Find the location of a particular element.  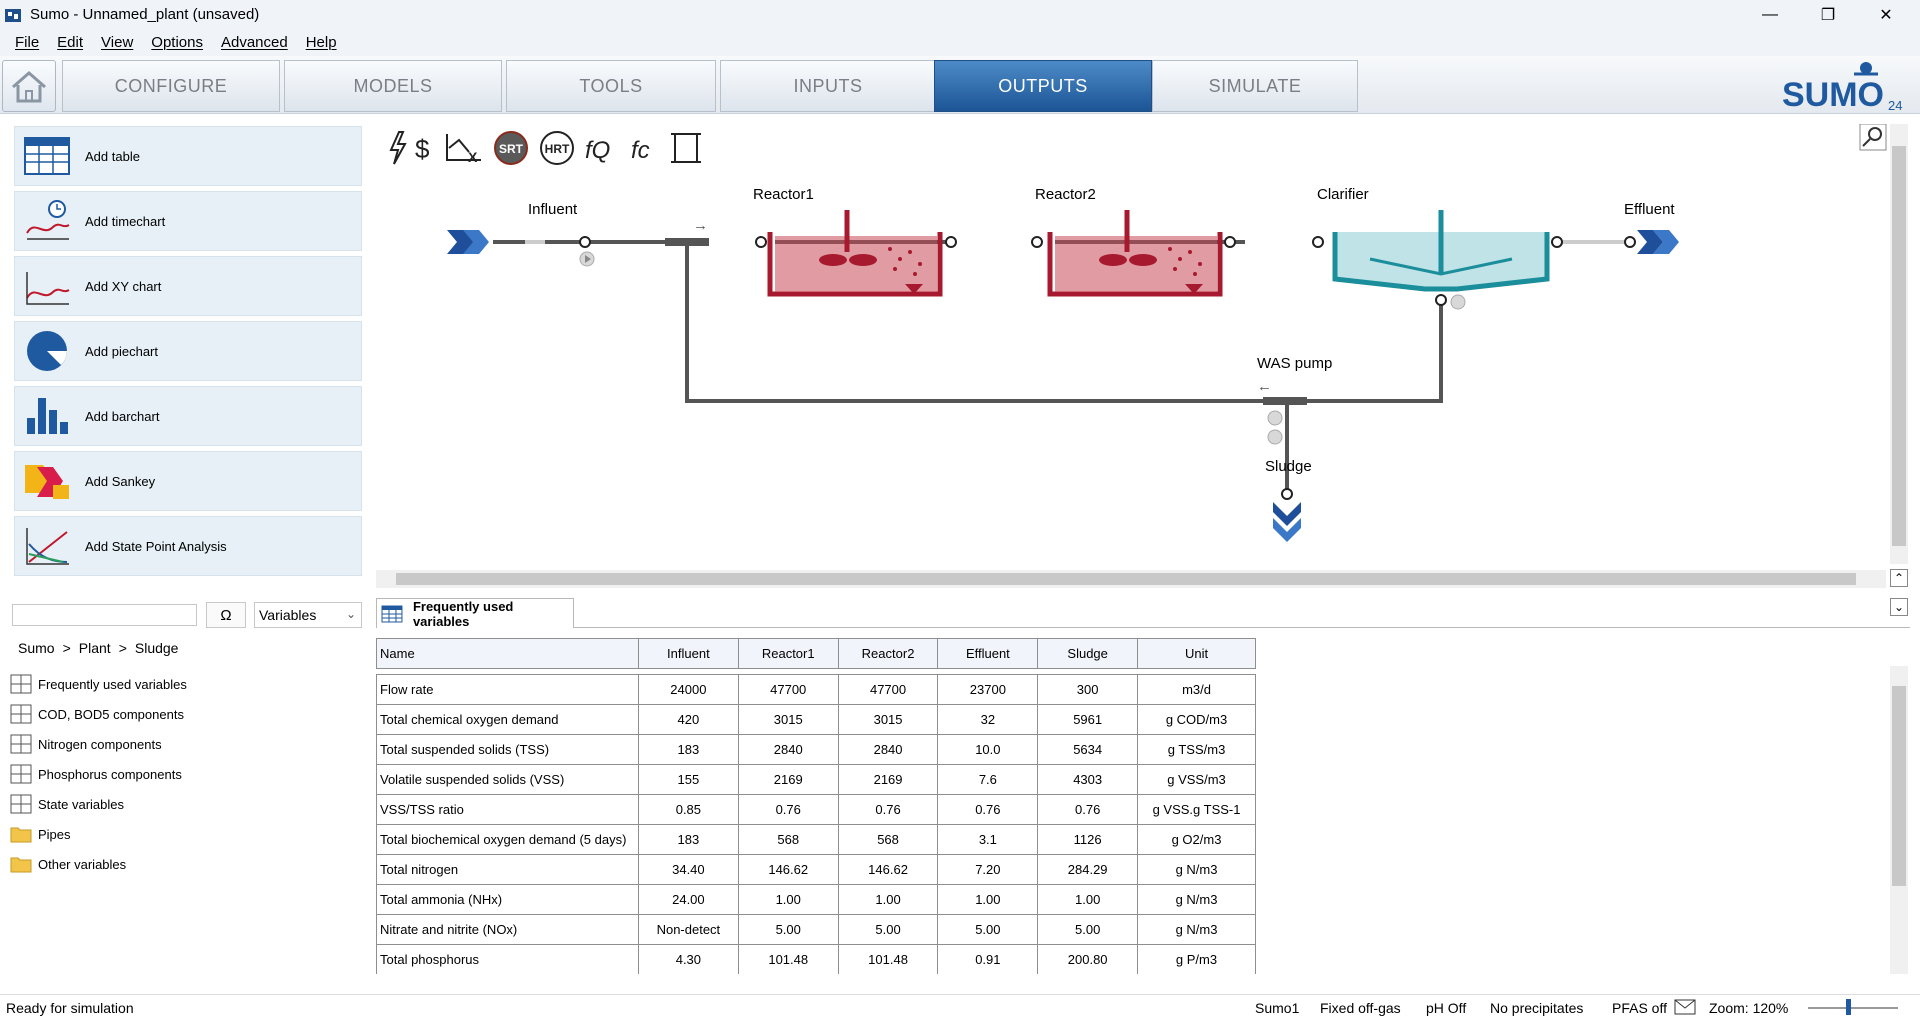

add-sankey-button: Add Sankey is located at coordinates (188, 481).